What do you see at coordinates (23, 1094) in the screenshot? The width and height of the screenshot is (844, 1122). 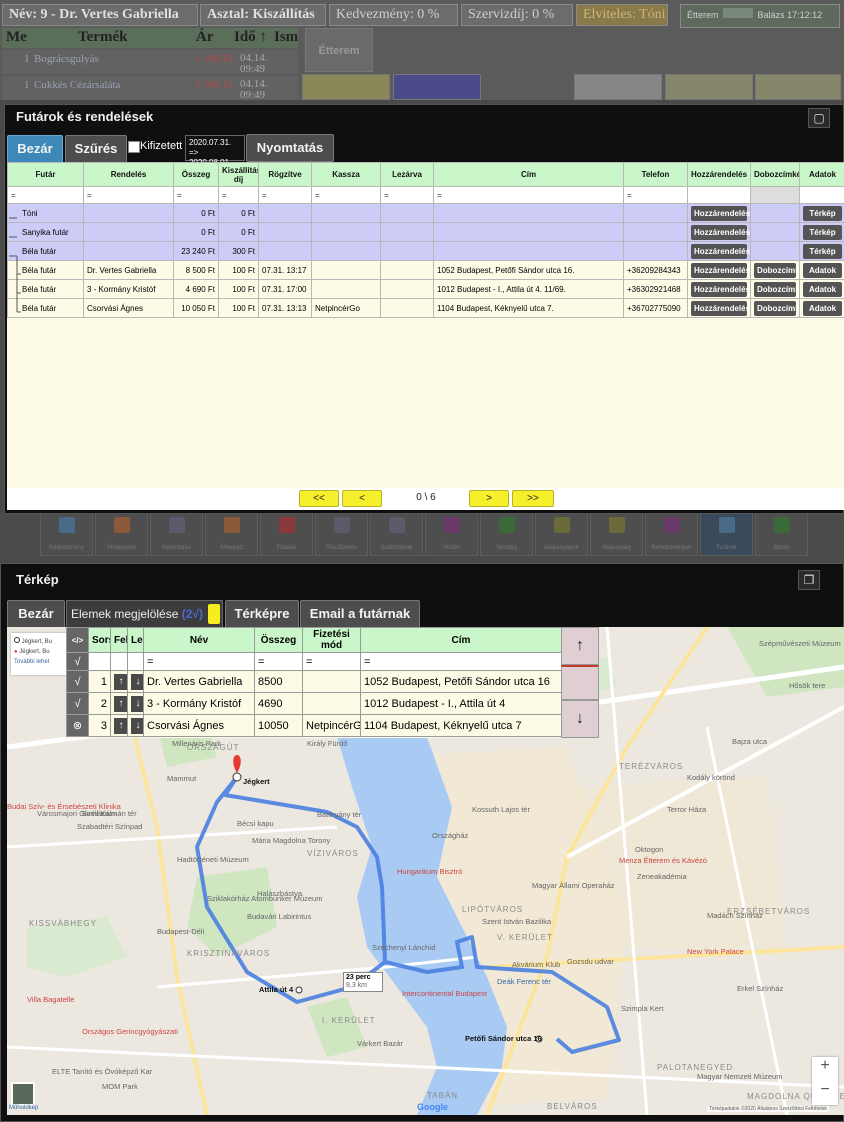 I see `satellite-toggle` at bounding box center [23, 1094].